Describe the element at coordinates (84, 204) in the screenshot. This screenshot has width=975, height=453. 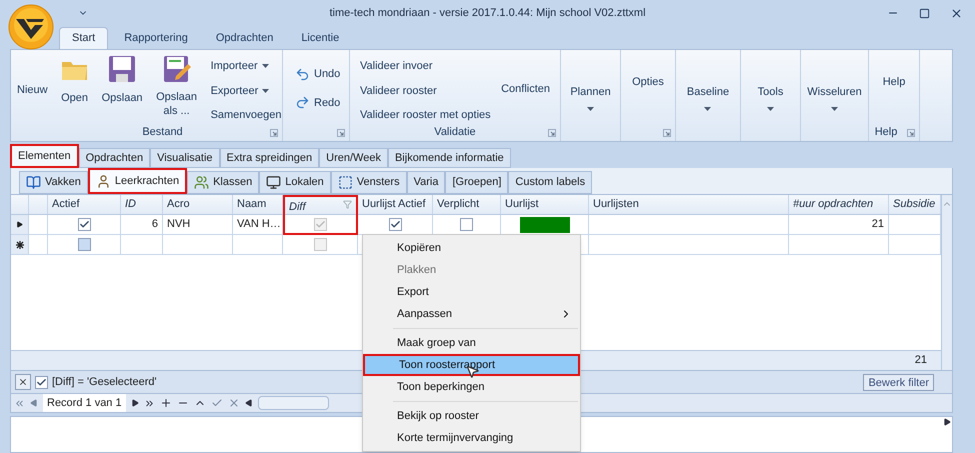
I see `column-header: Actief` at that location.